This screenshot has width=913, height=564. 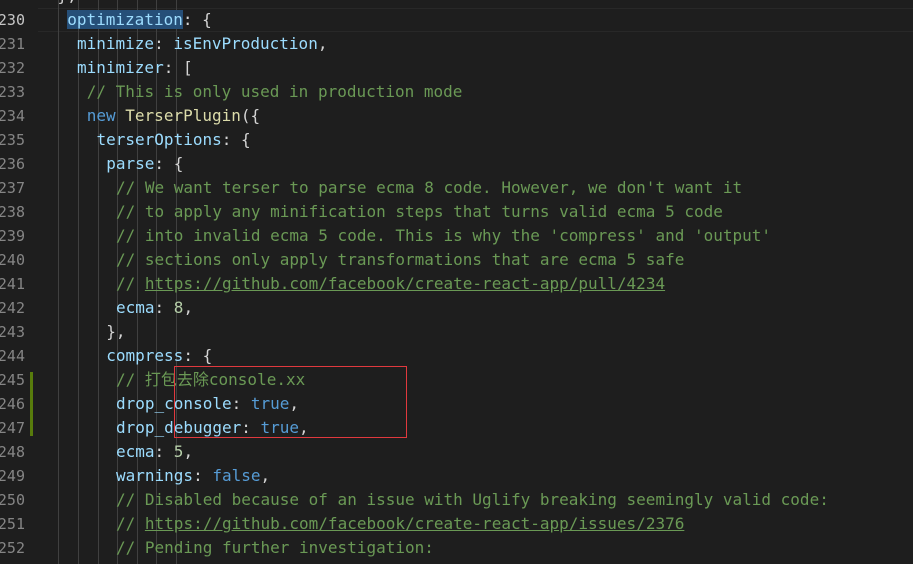 I want to click on code-token: // This is only used in production mode, so click(x=274, y=91).